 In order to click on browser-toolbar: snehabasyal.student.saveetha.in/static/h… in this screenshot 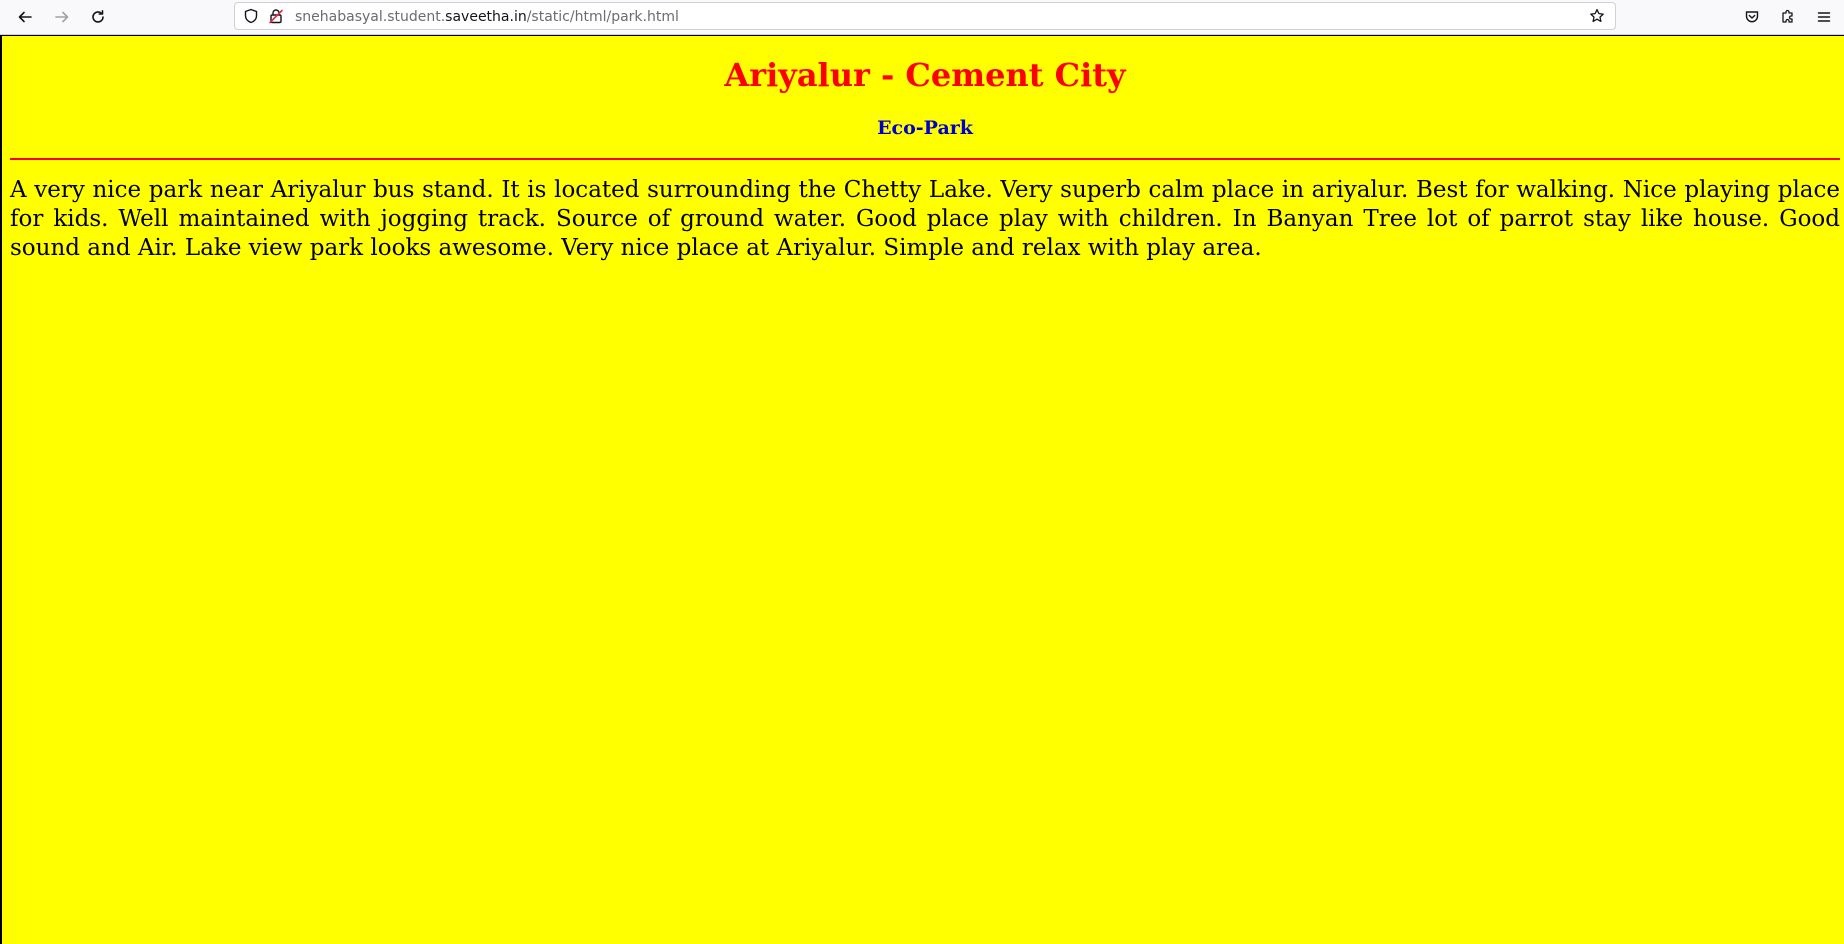, I will do `click(922, 17)`.